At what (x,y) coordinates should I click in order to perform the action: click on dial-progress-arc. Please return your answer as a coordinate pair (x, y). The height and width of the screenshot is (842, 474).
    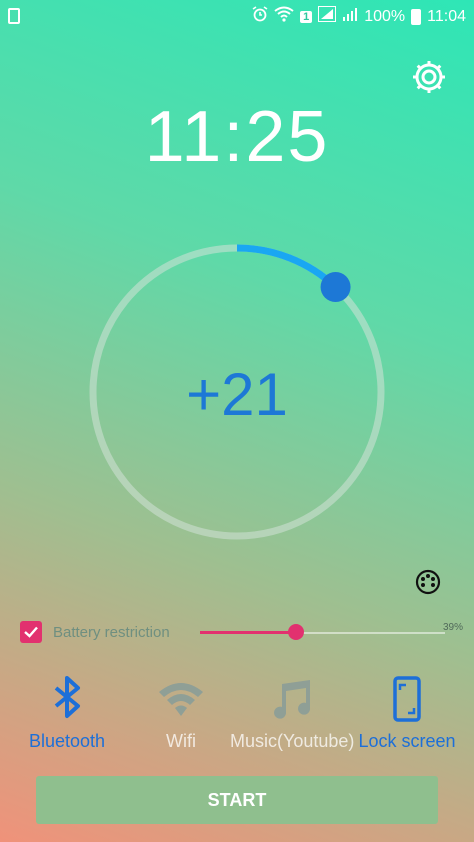
    Looking at the image, I should click on (287, 267).